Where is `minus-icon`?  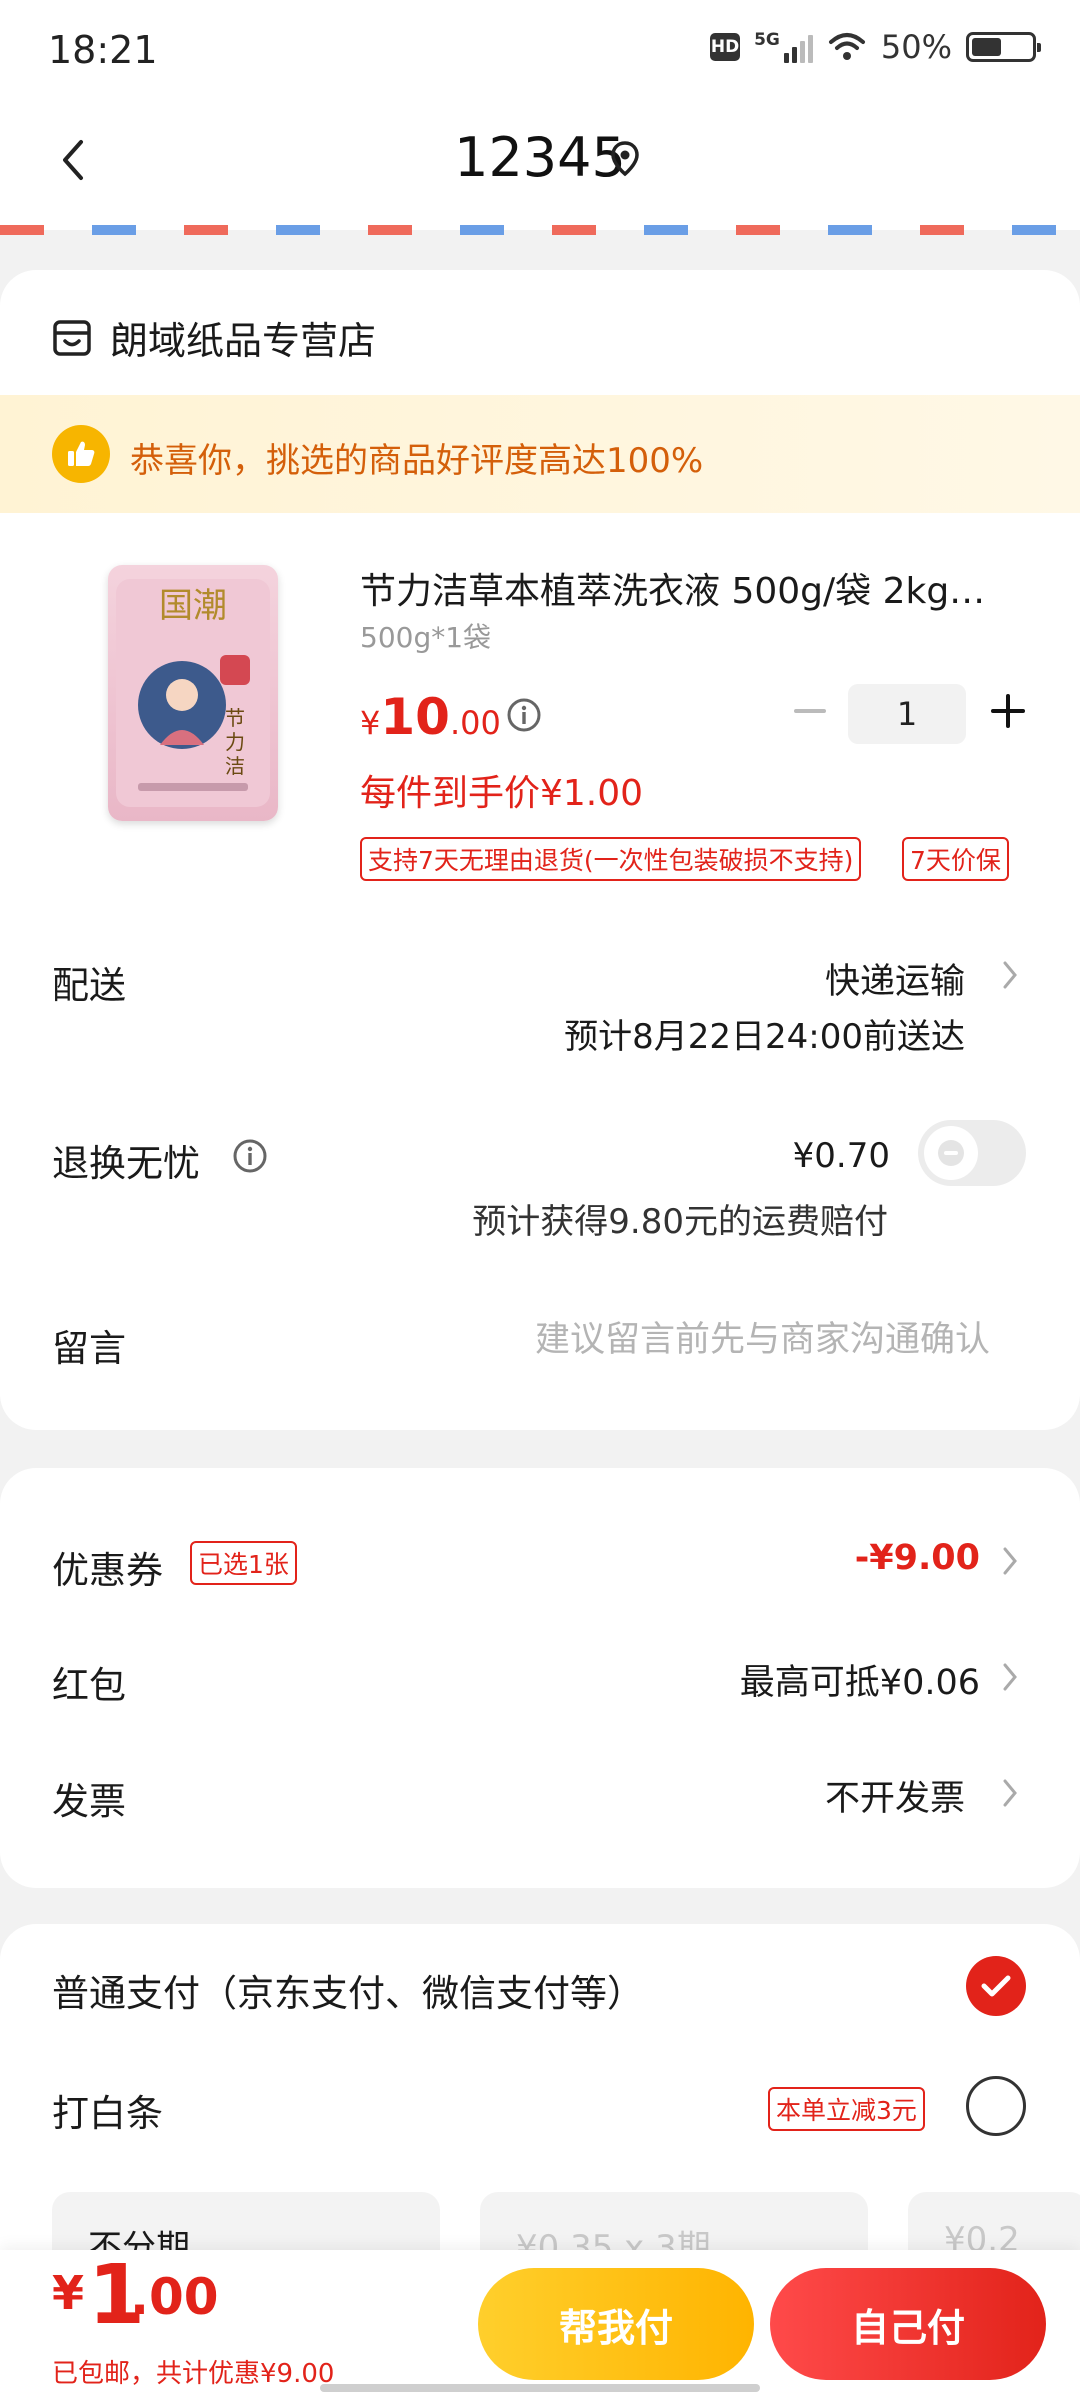
minus-icon is located at coordinates (810, 711).